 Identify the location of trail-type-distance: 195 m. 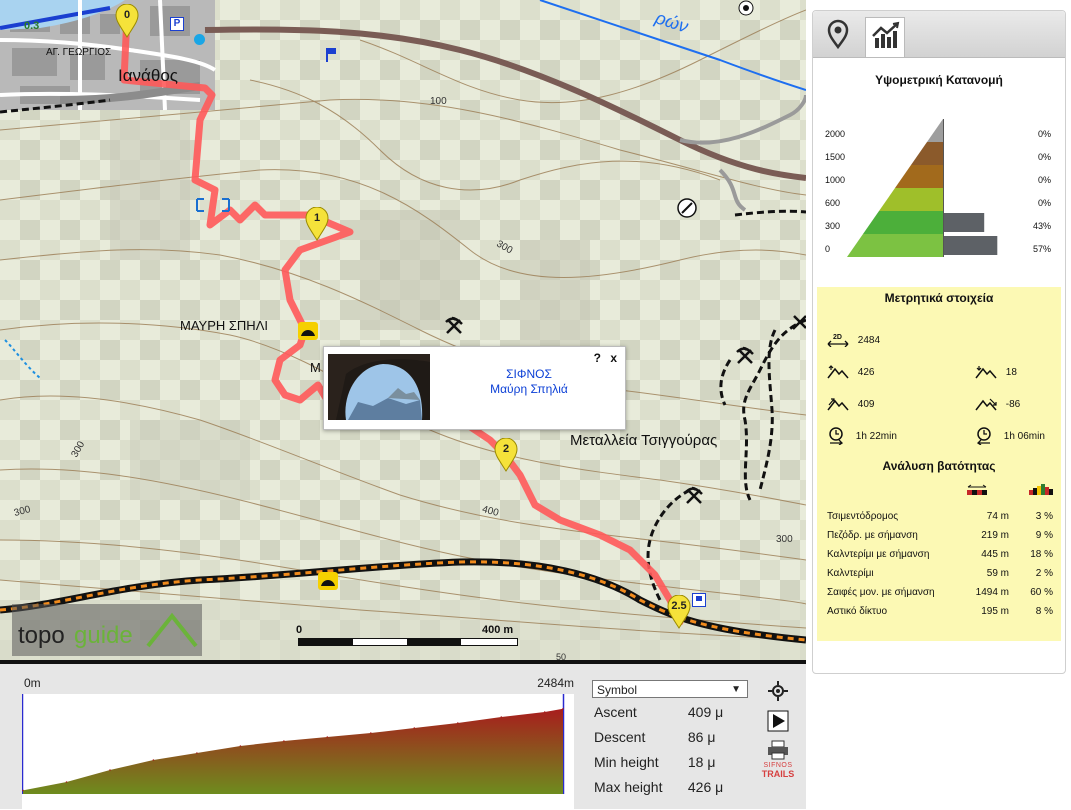
(995, 611).